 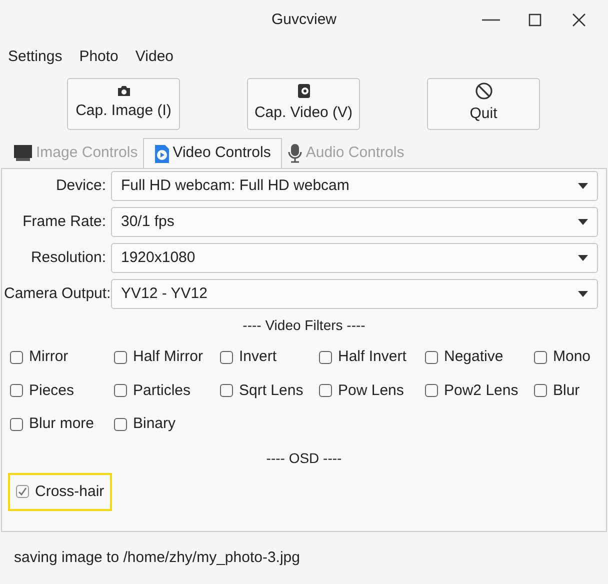 What do you see at coordinates (60, 491) in the screenshot?
I see `checkbox: Cross-hair` at bounding box center [60, 491].